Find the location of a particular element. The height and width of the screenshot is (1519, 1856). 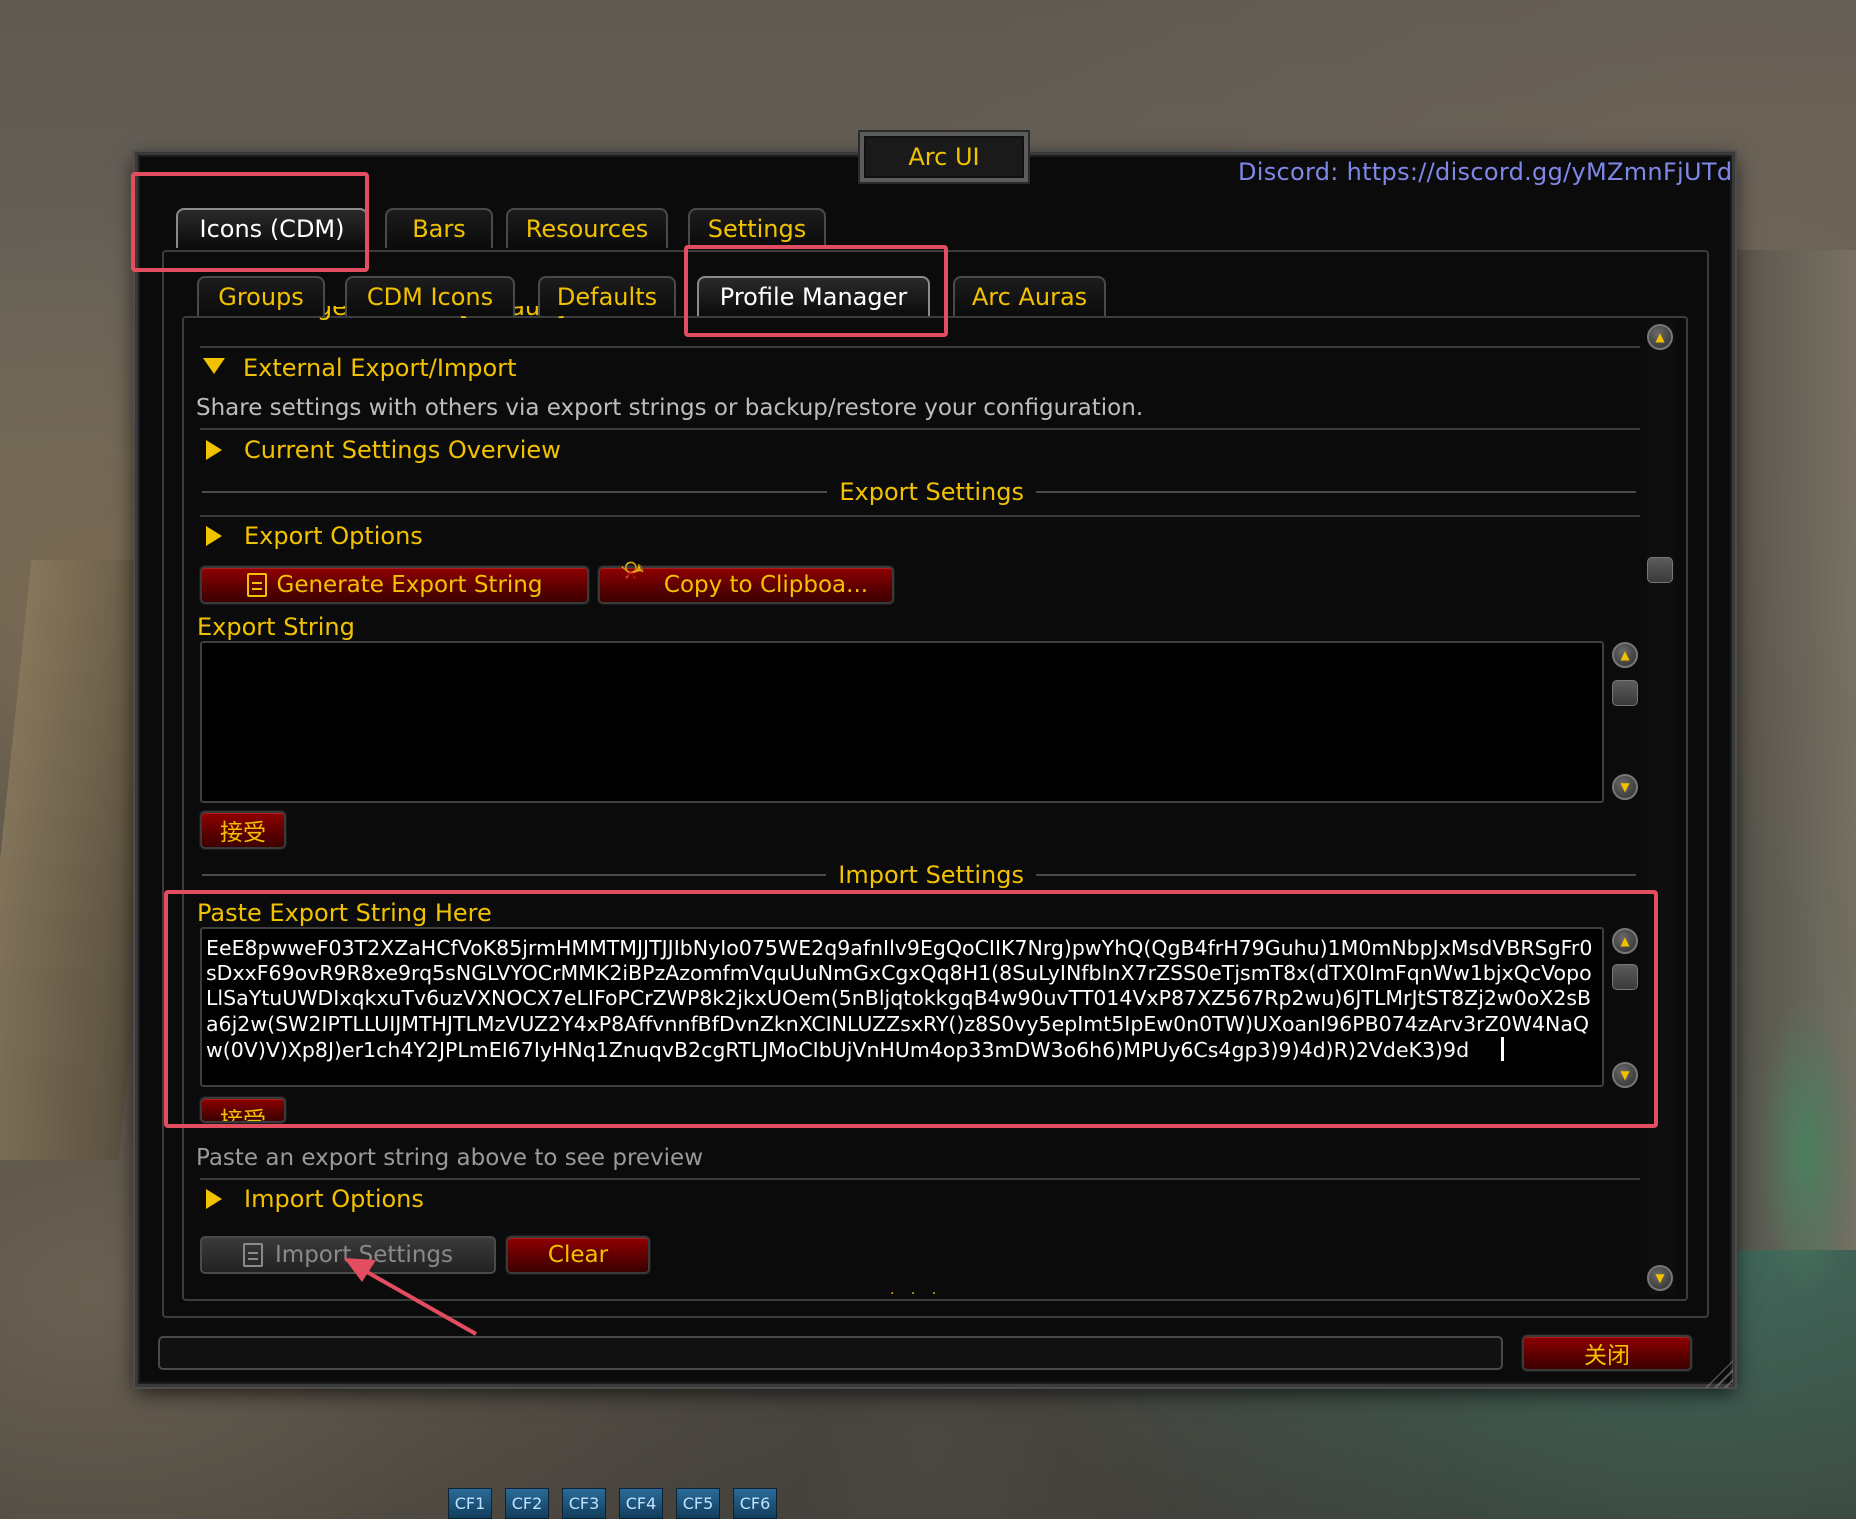

more-indicator: · · · is located at coordinates (916, 1294).